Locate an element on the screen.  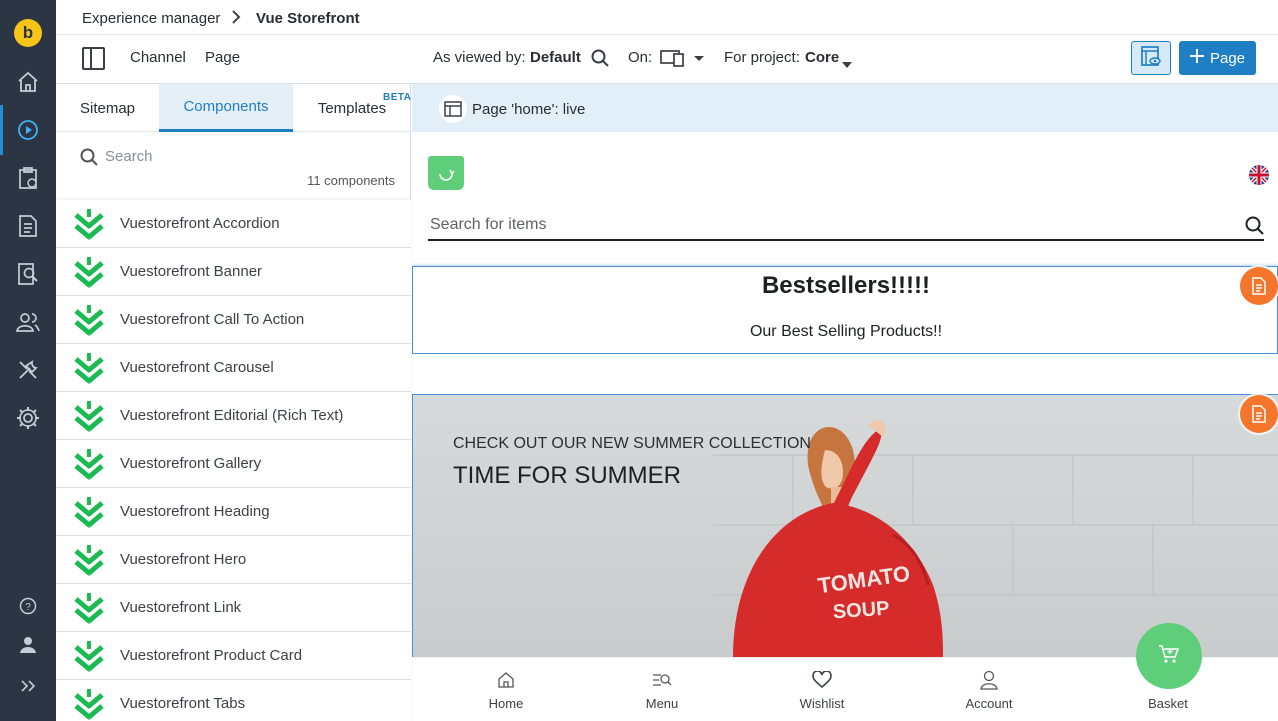
page-layout-icon is located at coordinates (453, 109).